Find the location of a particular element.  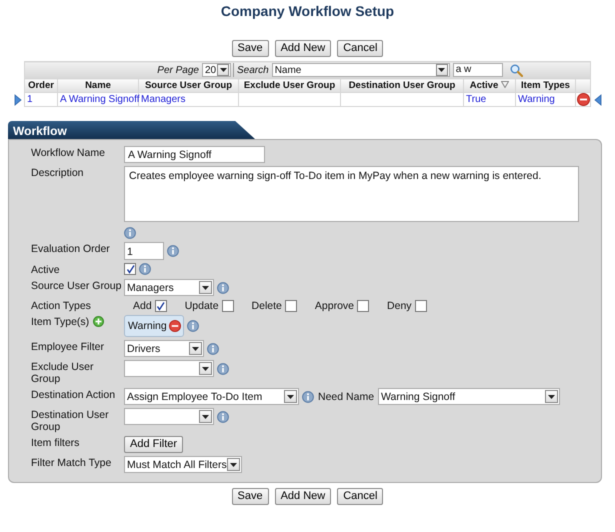

add-filter-button: Add Filter is located at coordinates (154, 444).